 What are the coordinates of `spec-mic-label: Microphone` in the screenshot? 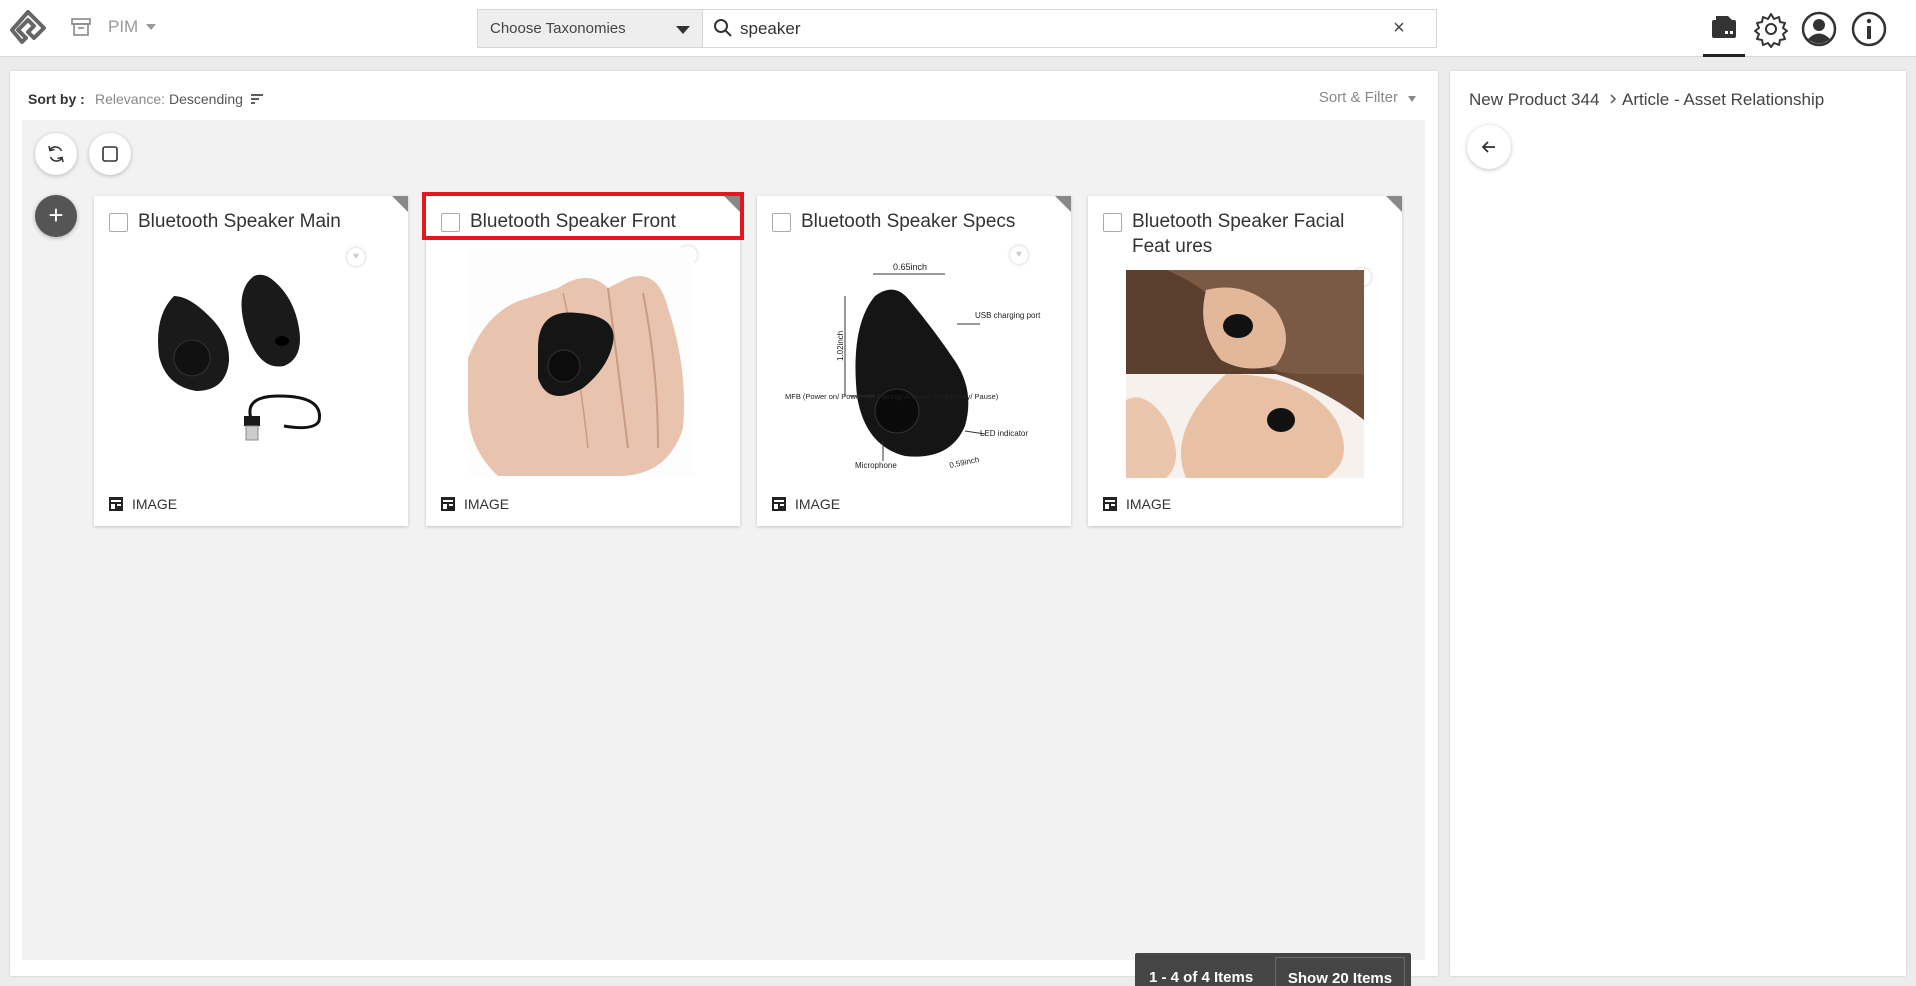 It's located at (876, 465).